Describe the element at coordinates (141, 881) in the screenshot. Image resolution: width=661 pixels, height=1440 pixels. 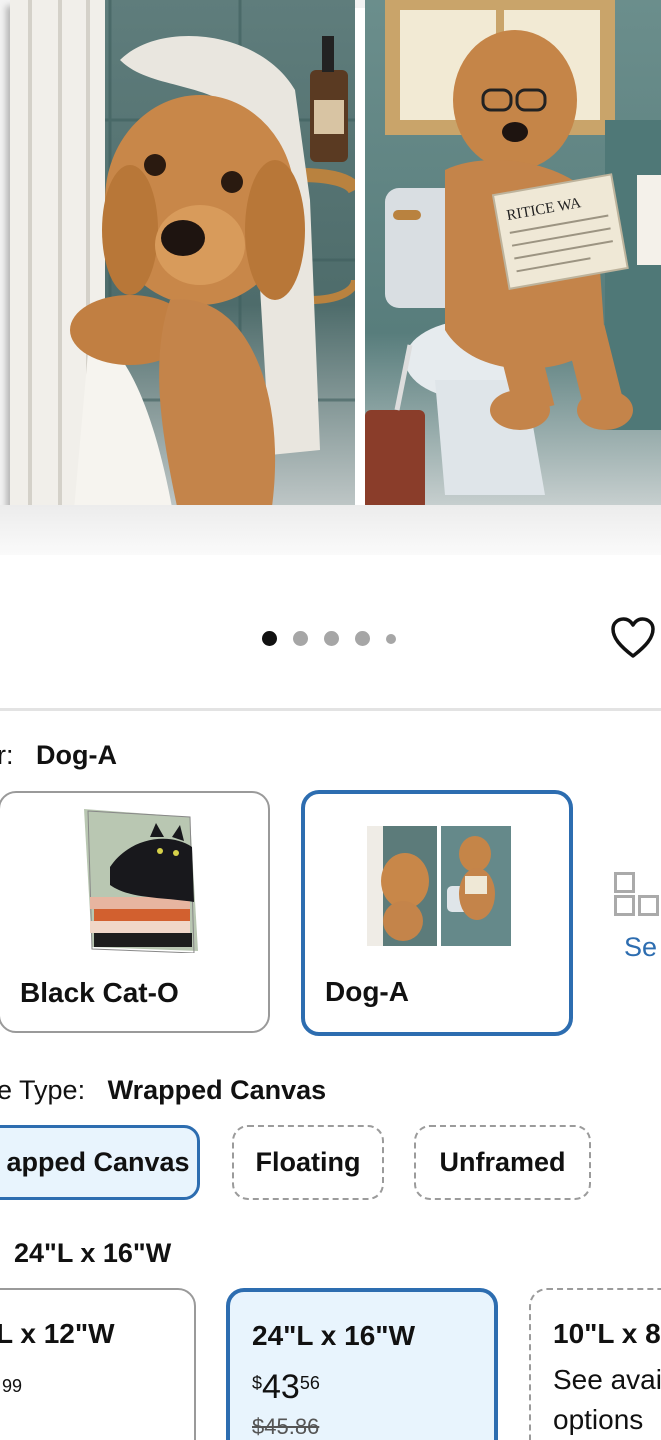
I see `black-cat-thumbnail` at that location.